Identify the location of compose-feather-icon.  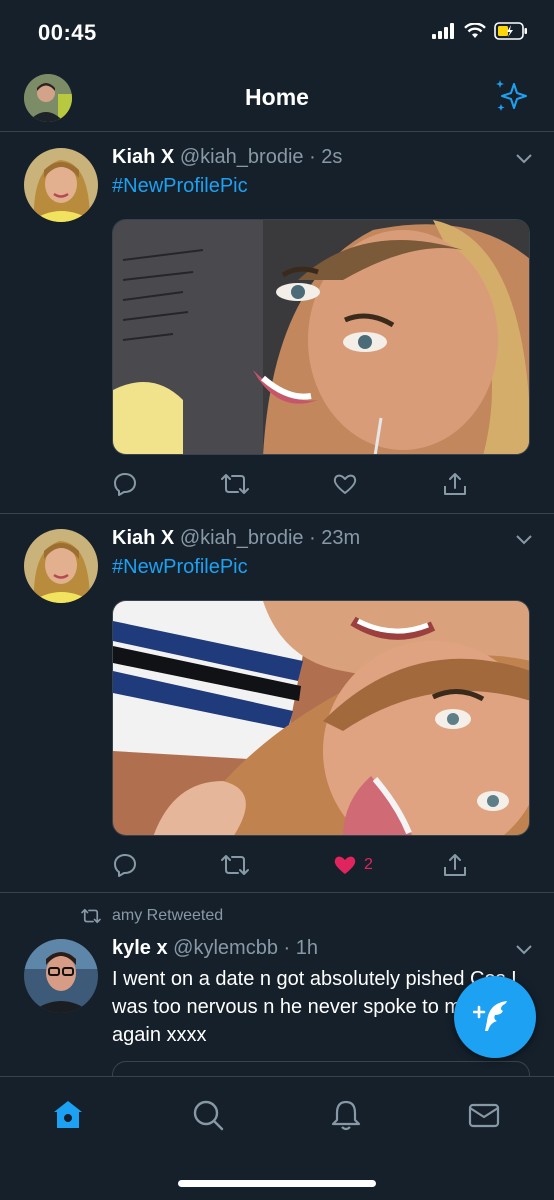
(490, 1016).